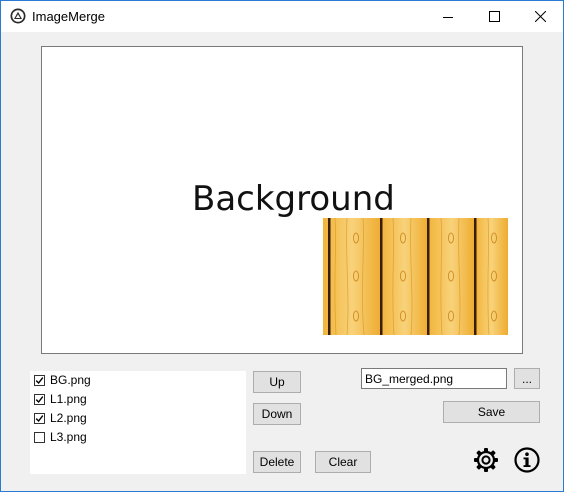 This screenshot has height=492, width=564. I want to click on output-filename-input: BG_merged.png, so click(434, 378).